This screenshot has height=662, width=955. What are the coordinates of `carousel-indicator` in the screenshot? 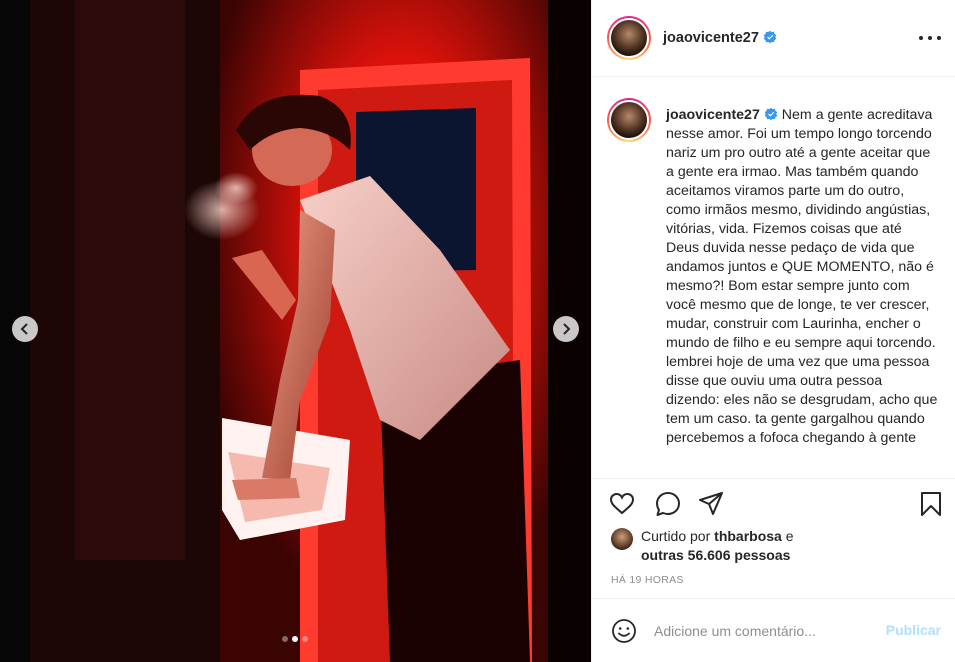 It's located at (295, 639).